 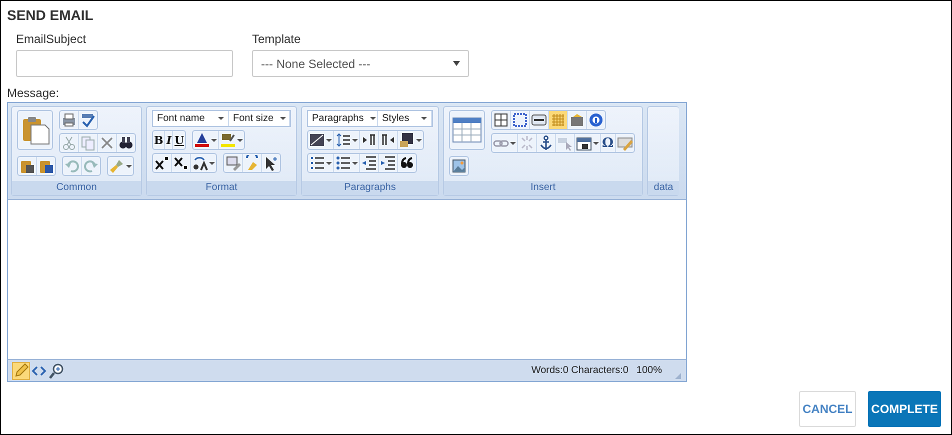 I want to click on group-label: Paragraphs, so click(x=370, y=188).